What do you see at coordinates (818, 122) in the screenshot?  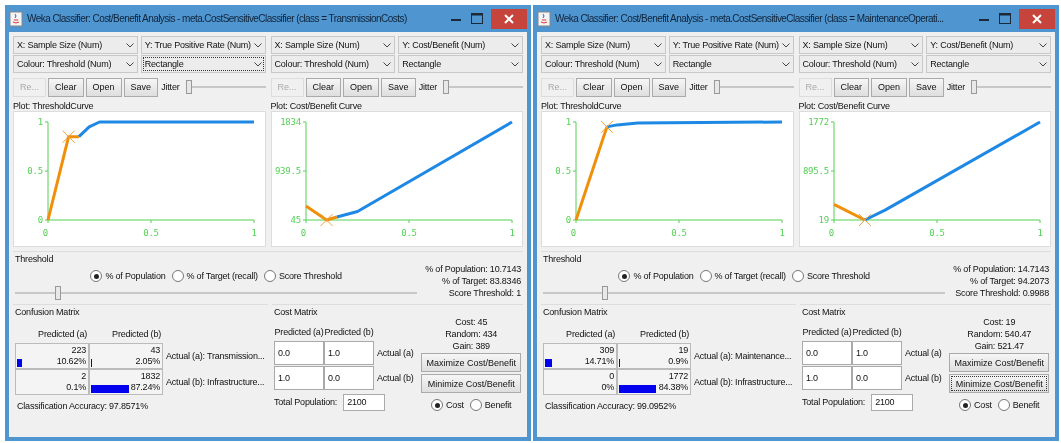 I see `axis-tick-label: 1772` at bounding box center [818, 122].